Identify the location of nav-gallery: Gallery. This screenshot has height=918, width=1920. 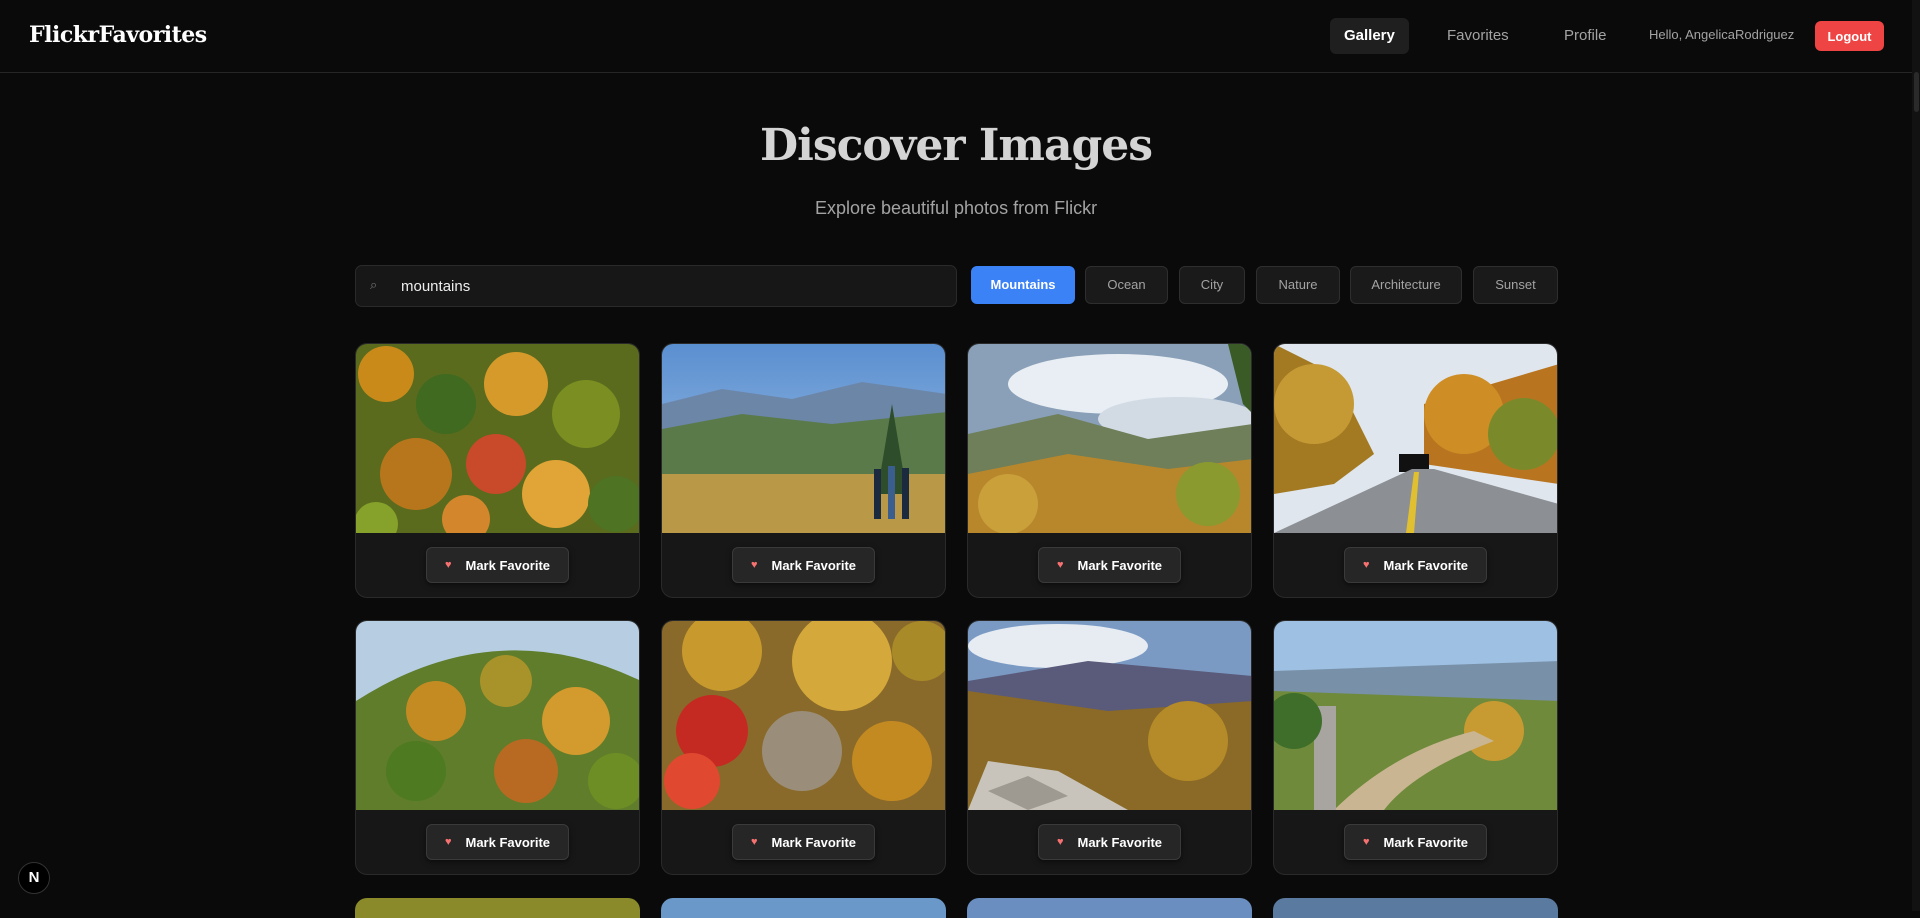
(1369, 36).